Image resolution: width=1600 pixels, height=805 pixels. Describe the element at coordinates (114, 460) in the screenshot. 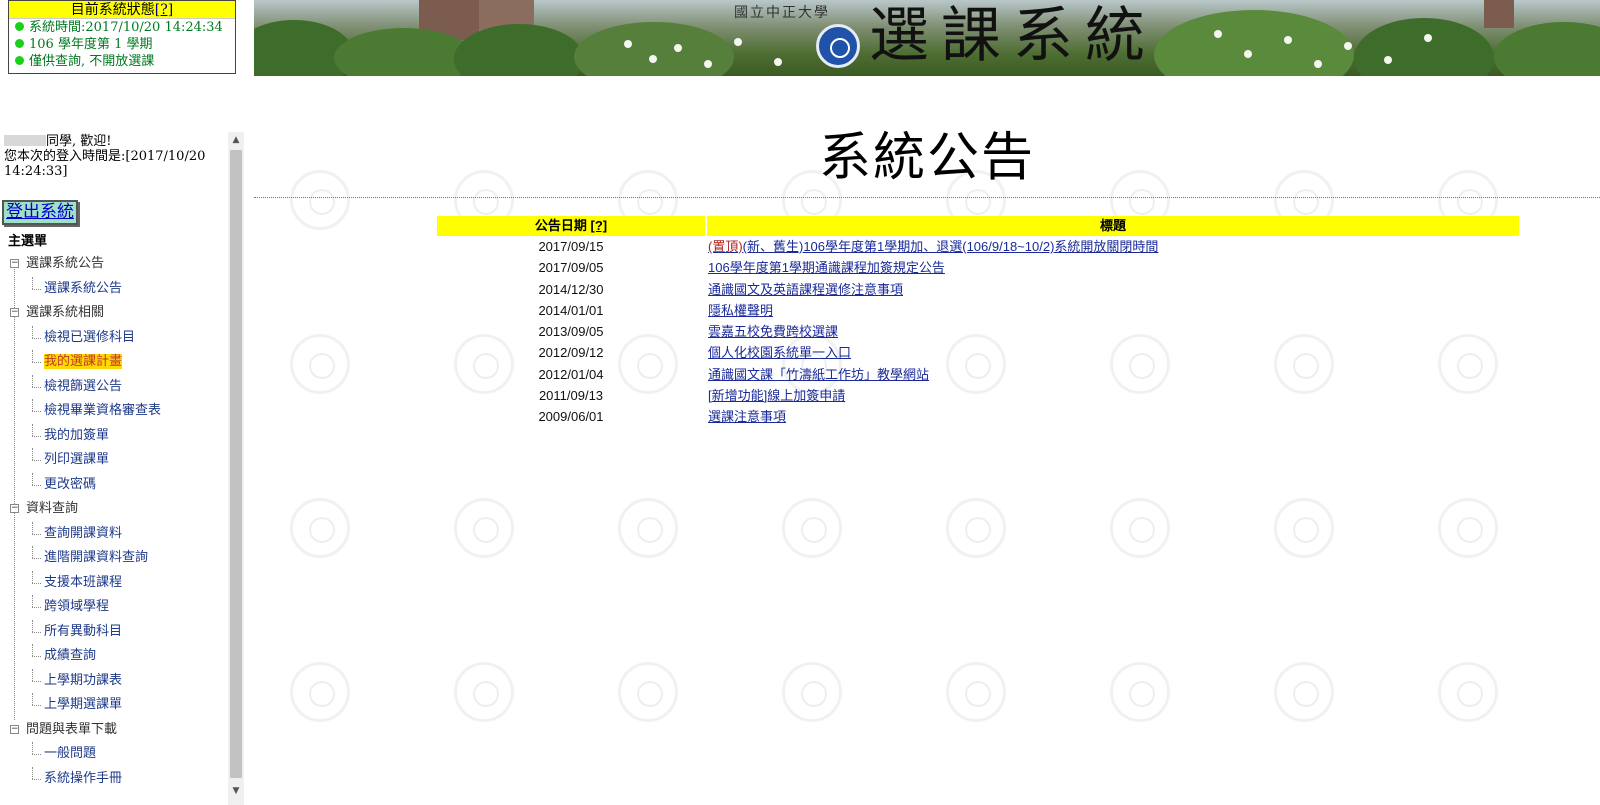

I see `menu-item-print-course-list: 列印選課單` at that location.